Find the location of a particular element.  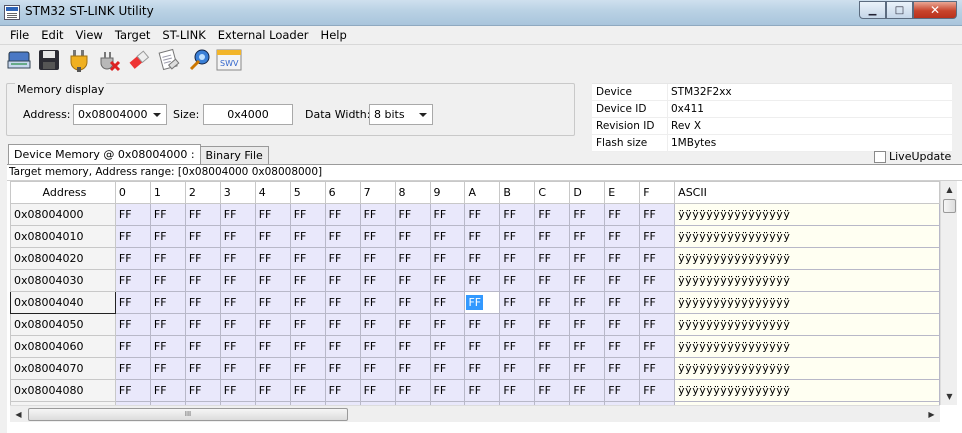

address-select: 0x08004000 is located at coordinates (120, 114).